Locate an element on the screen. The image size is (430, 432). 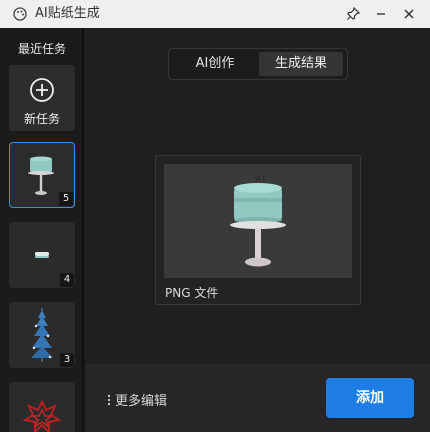
more-edit-label: 更多编辑 is located at coordinates (141, 401).